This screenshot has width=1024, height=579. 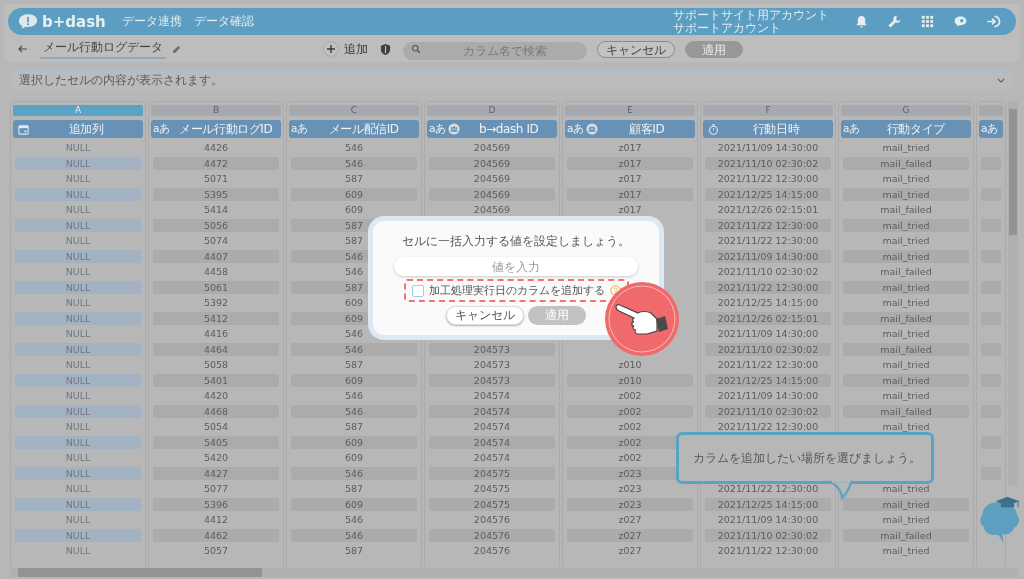 What do you see at coordinates (216, 551) in the screenshot?
I see `table-cell: 5057` at bounding box center [216, 551].